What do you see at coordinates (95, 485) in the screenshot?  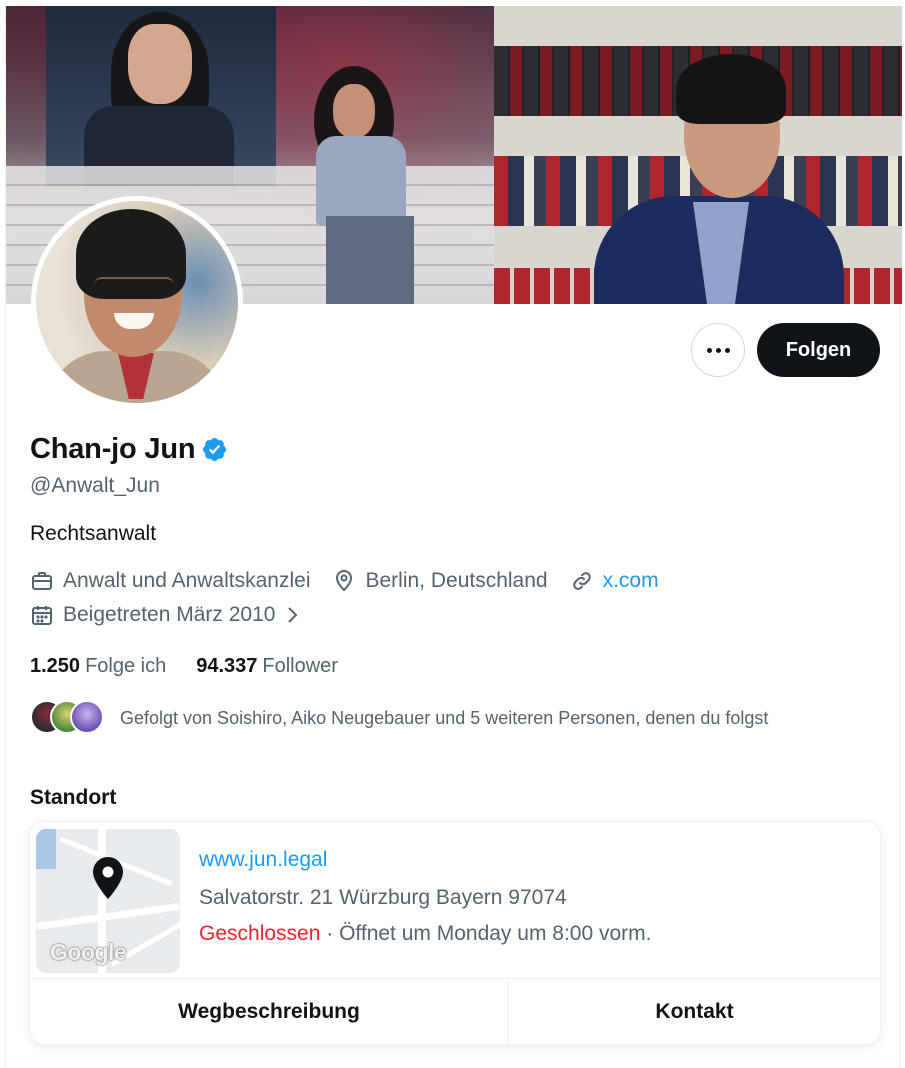 I see `profile-handle: @Anwalt_Jun` at bounding box center [95, 485].